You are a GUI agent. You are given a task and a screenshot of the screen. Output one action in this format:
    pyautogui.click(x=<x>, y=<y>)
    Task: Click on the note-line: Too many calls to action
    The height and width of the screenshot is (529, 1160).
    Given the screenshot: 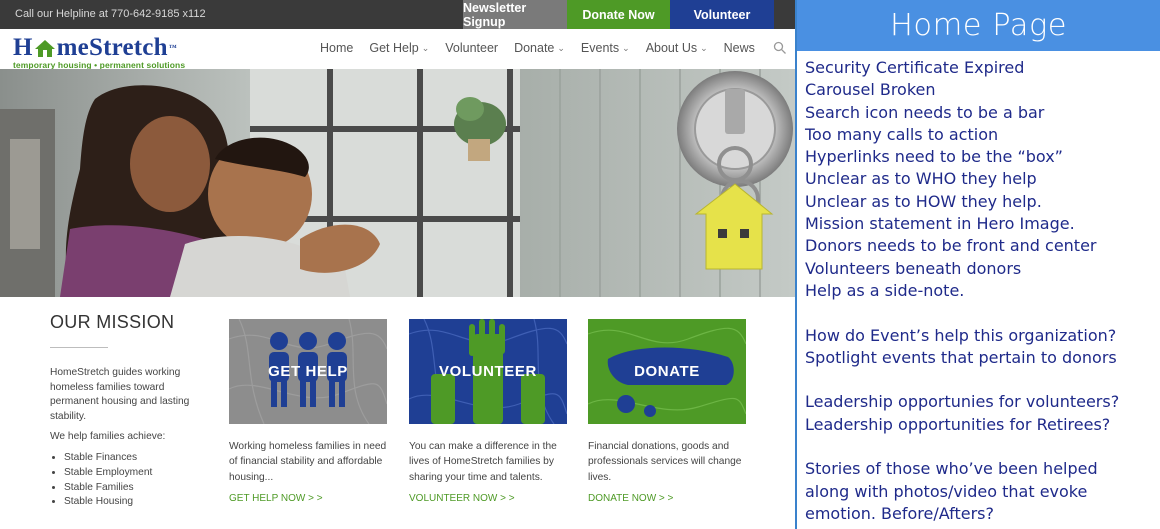 What is the action you would take?
    pyautogui.click(x=902, y=134)
    